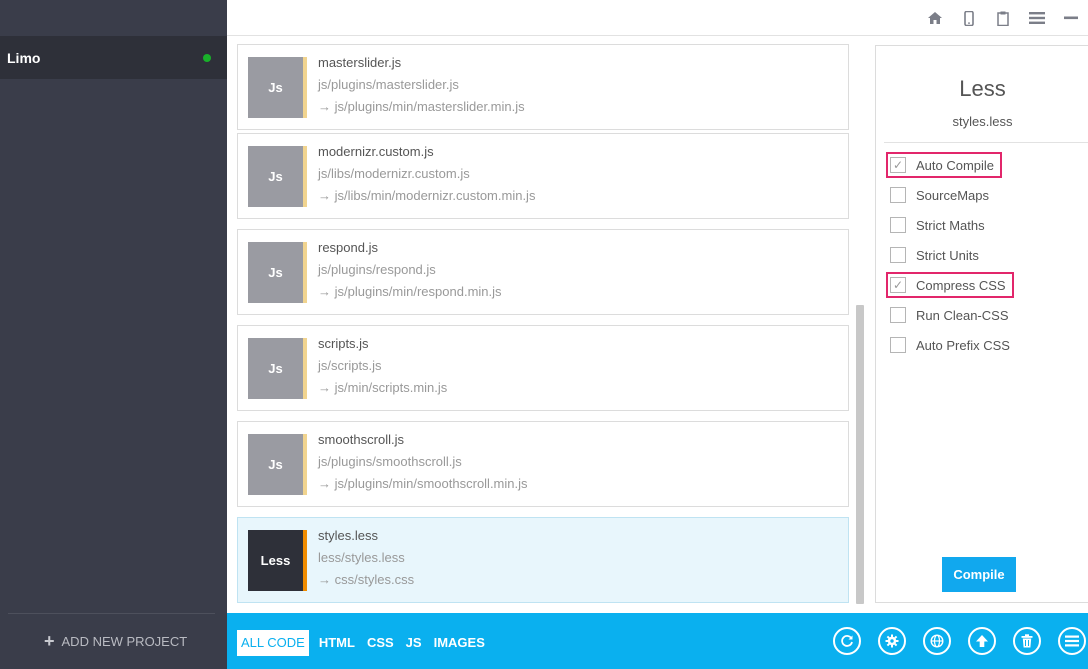 The width and height of the screenshot is (1088, 669). Describe the element at coordinates (952, 195) in the screenshot. I see `option-label: SourceMaps` at that location.